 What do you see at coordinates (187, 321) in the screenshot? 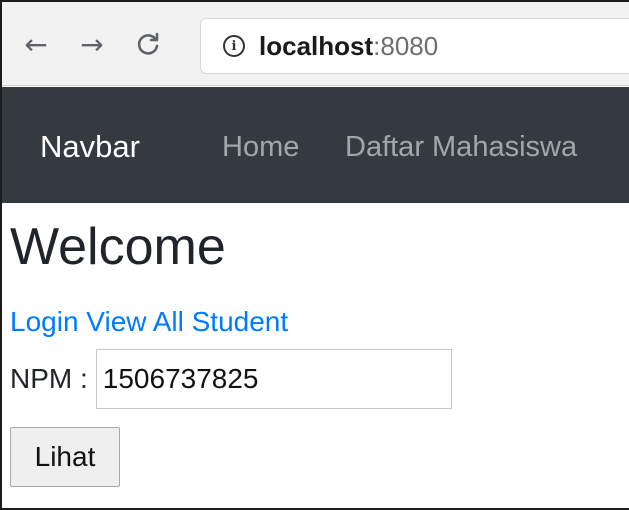
I see `view-all-student-link: View All Student` at bounding box center [187, 321].